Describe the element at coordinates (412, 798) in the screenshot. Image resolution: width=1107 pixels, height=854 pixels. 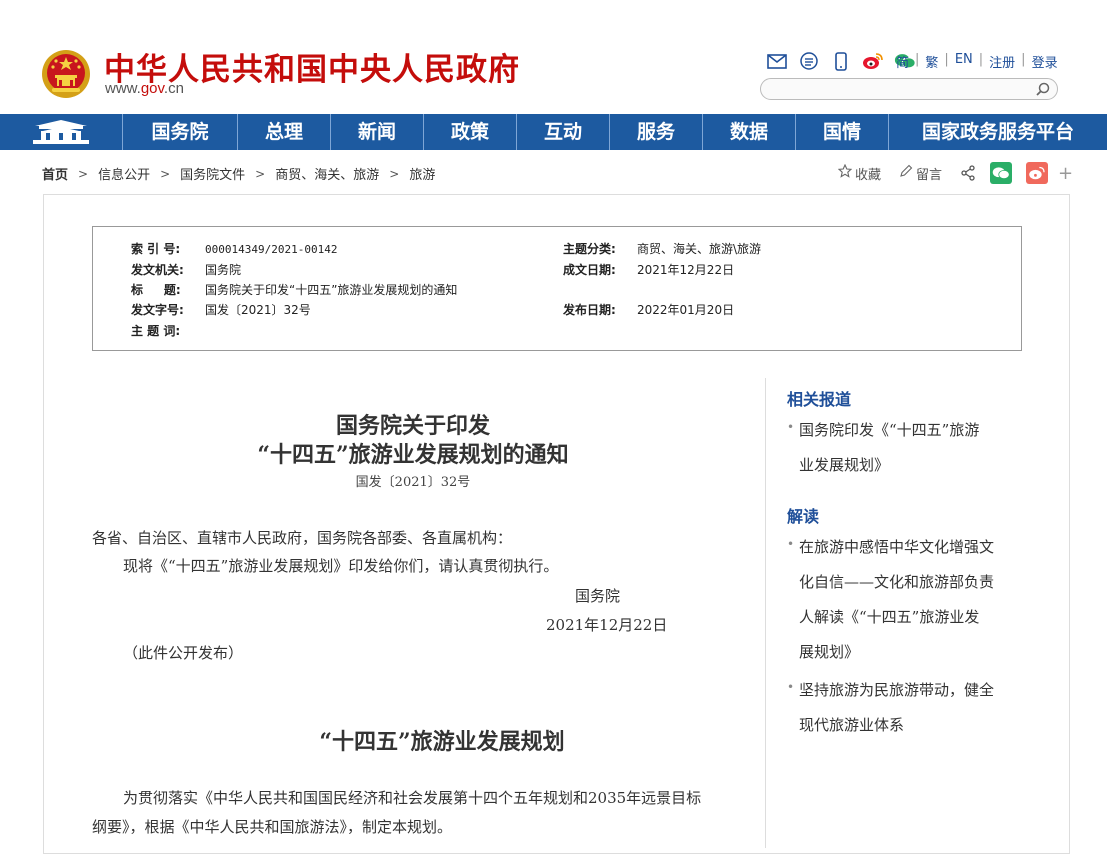
I see `plan-paragraph-line1: 为贯彻落实《中华人民共和国国民经济和社会发展第十四个五年规划和2035年远景目标` at that location.